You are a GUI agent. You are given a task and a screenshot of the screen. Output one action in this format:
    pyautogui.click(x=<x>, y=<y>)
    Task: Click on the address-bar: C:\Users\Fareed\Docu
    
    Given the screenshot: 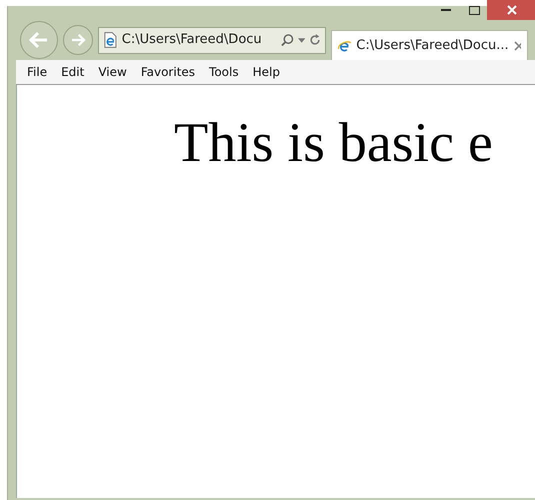 What is the action you would take?
    pyautogui.click(x=212, y=40)
    